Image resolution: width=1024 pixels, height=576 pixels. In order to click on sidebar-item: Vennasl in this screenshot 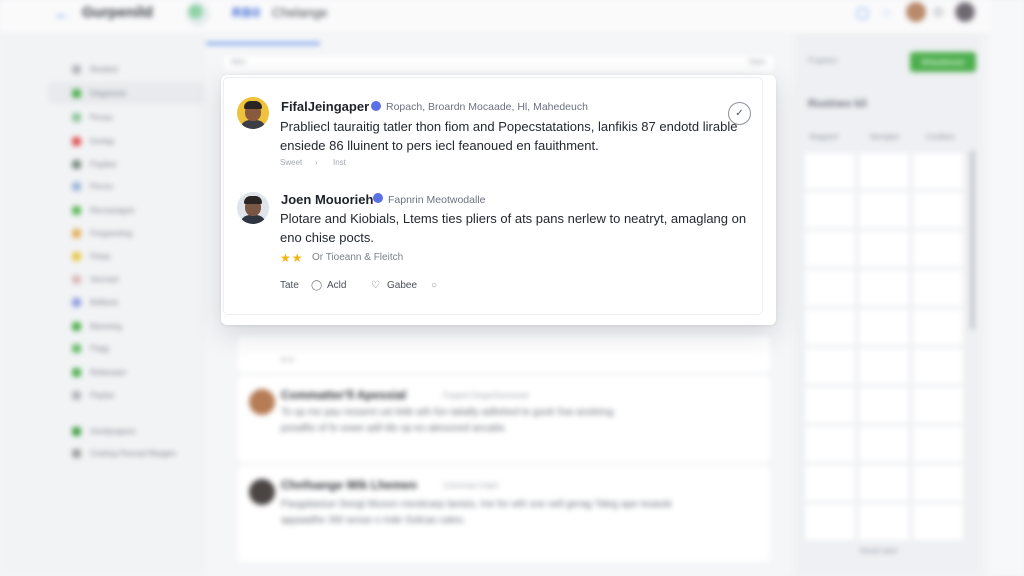, I will do `click(126, 279)`.